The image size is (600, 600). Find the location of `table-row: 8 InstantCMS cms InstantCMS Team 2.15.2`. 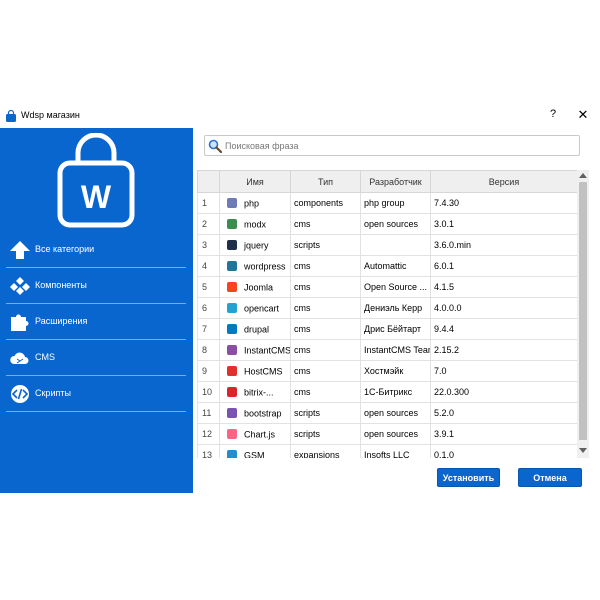

table-row: 8 InstantCMS cms InstantCMS Team 2.15.2 is located at coordinates (387, 350).